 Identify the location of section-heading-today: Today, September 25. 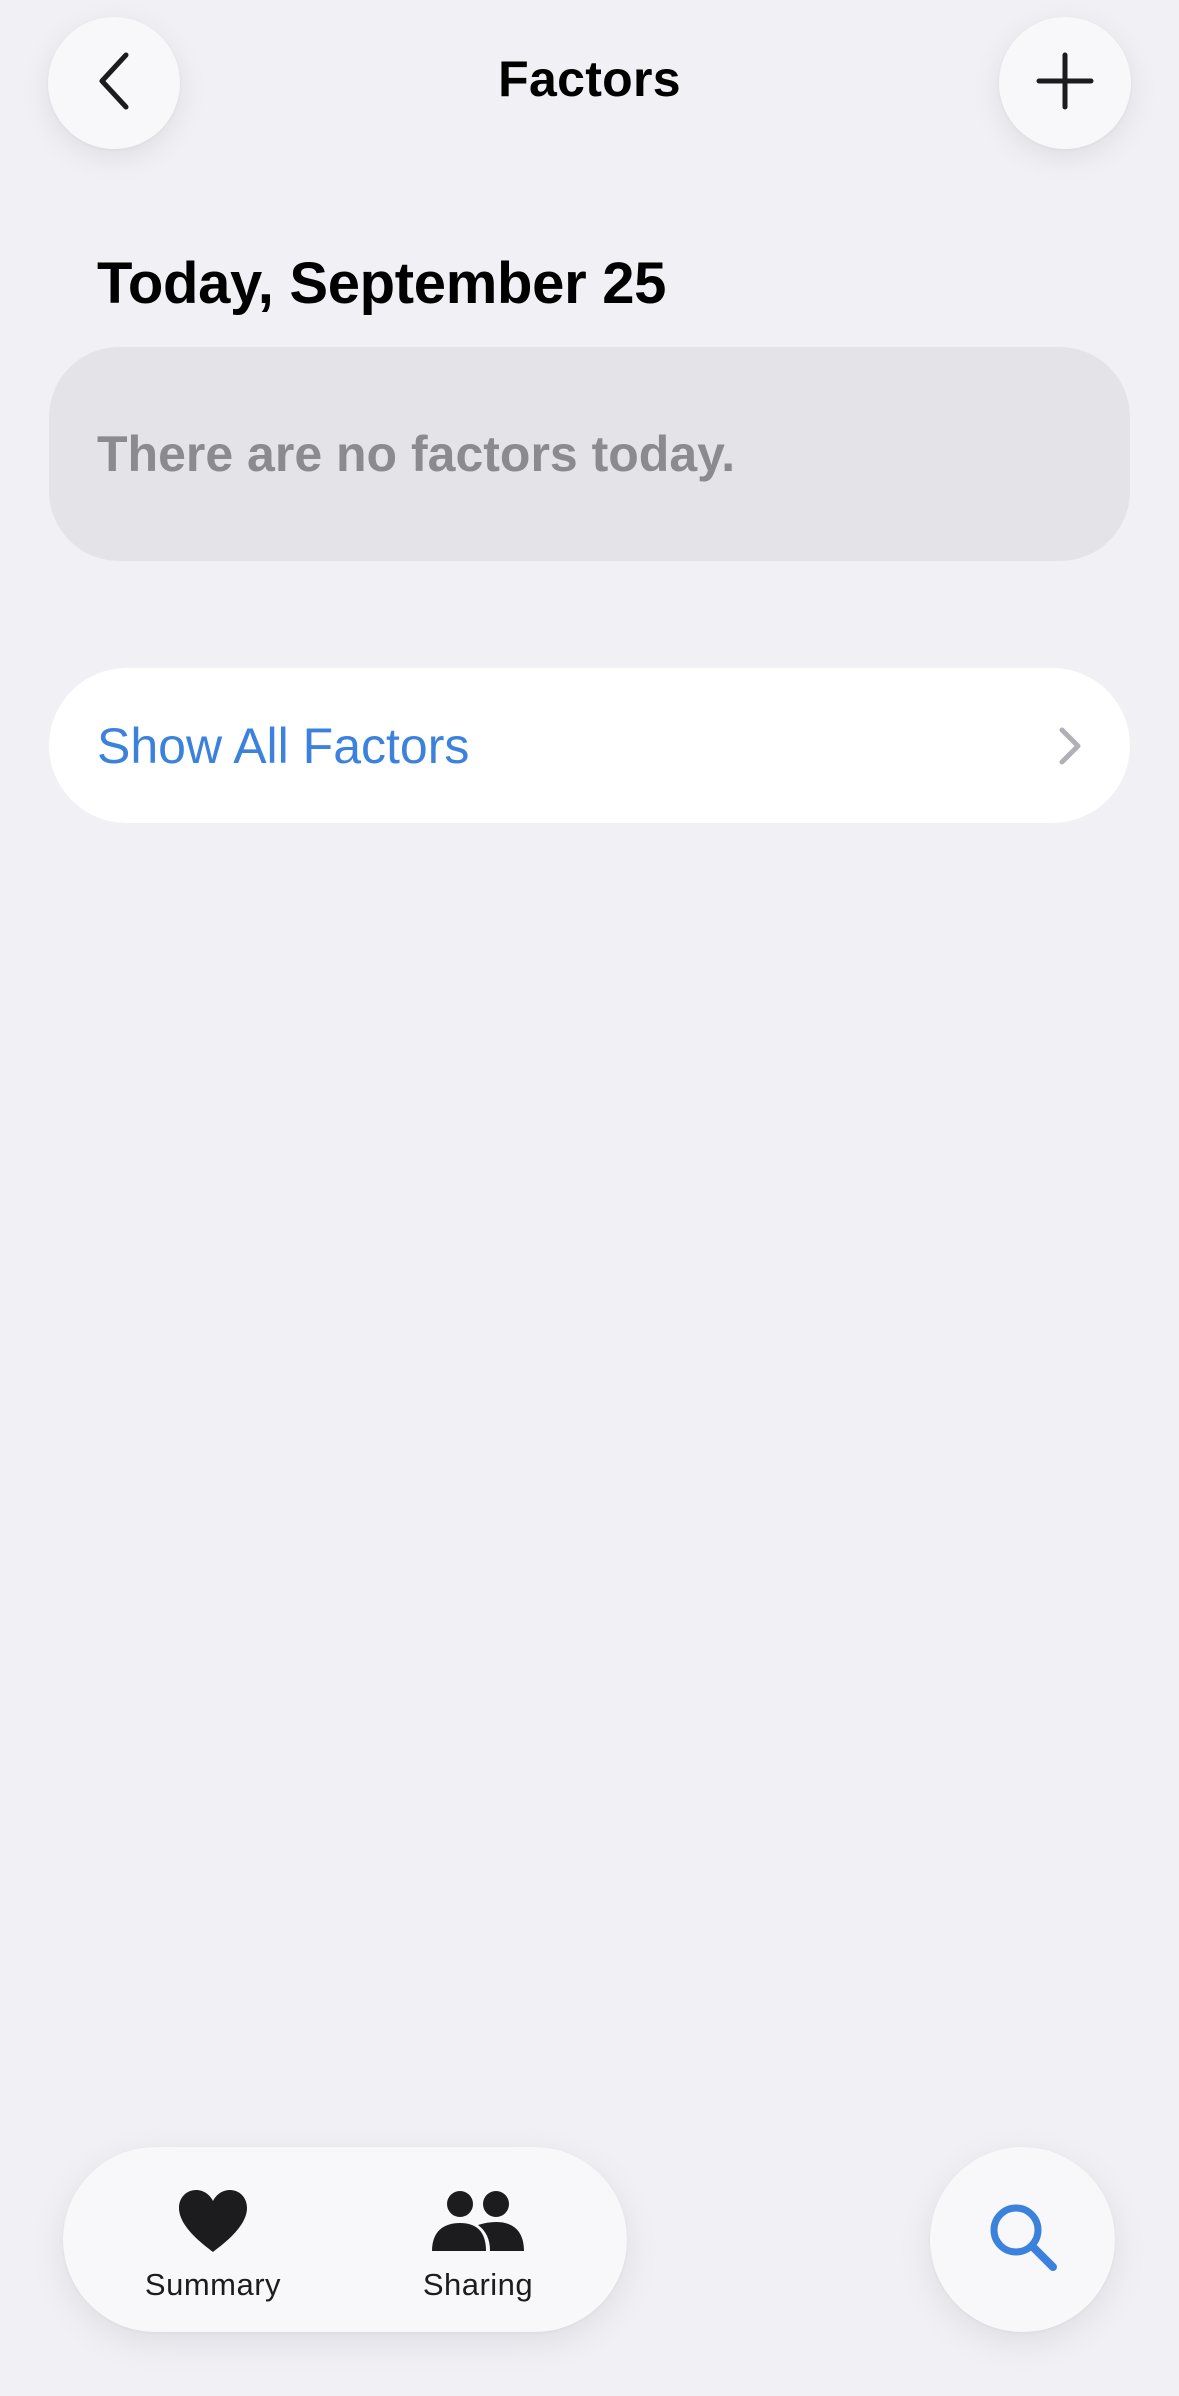
(382, 283).